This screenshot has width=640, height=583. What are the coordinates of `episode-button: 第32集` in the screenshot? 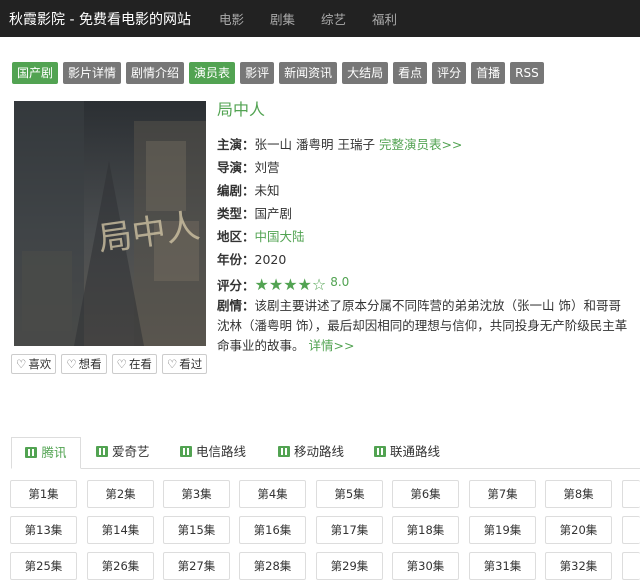 It's located at (578, 566).